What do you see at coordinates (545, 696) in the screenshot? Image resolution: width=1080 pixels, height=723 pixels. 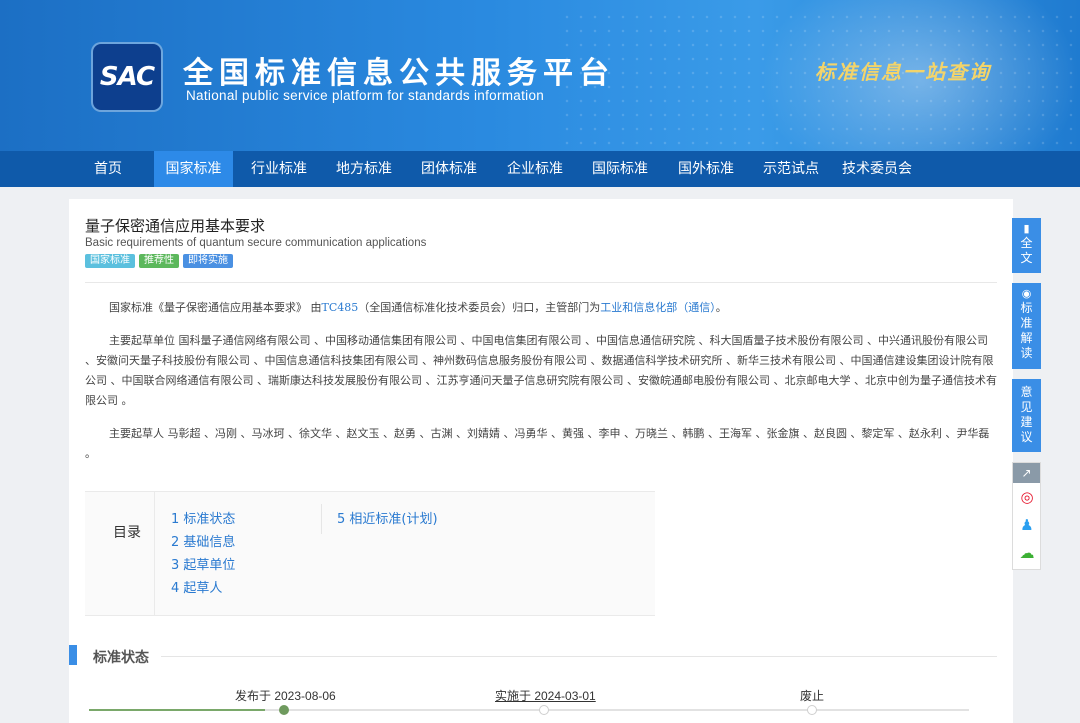 I see `timeline-implemented: 实施于 2024-03-01` at bounding box center [545, 696].